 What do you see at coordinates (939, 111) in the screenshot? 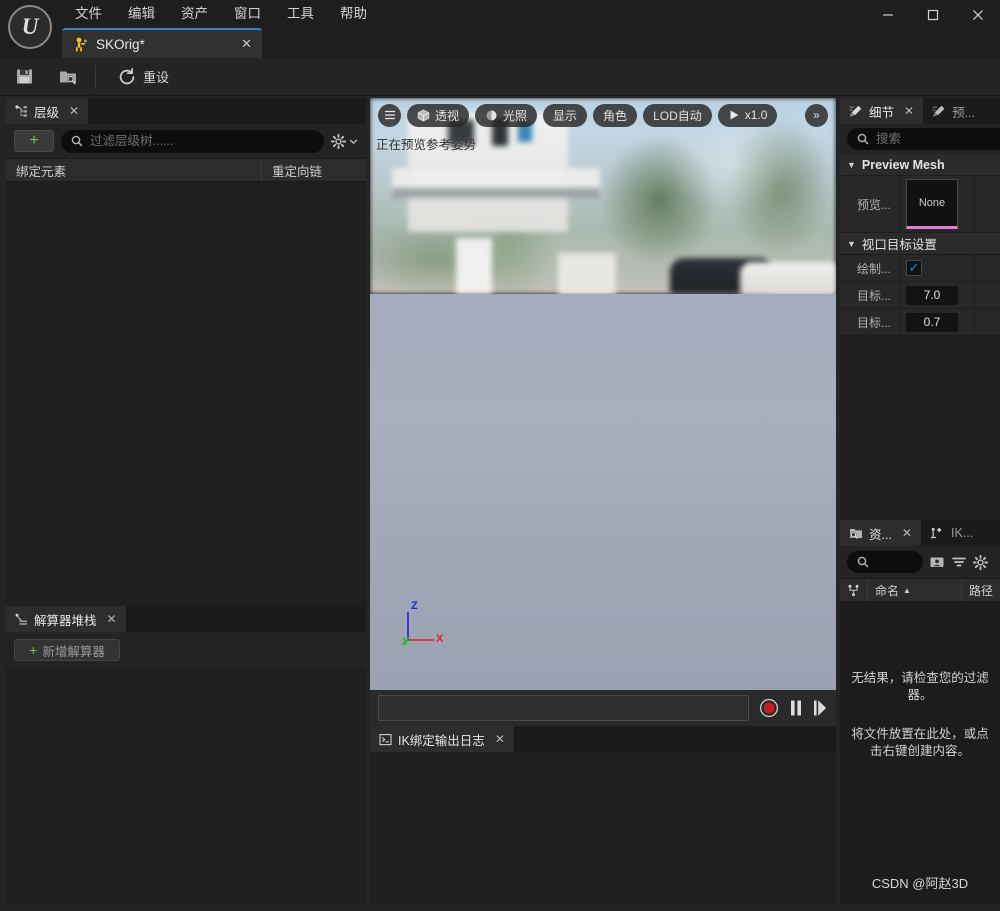
I see `preview-pencil-icon` at bounding box center [939, 111].